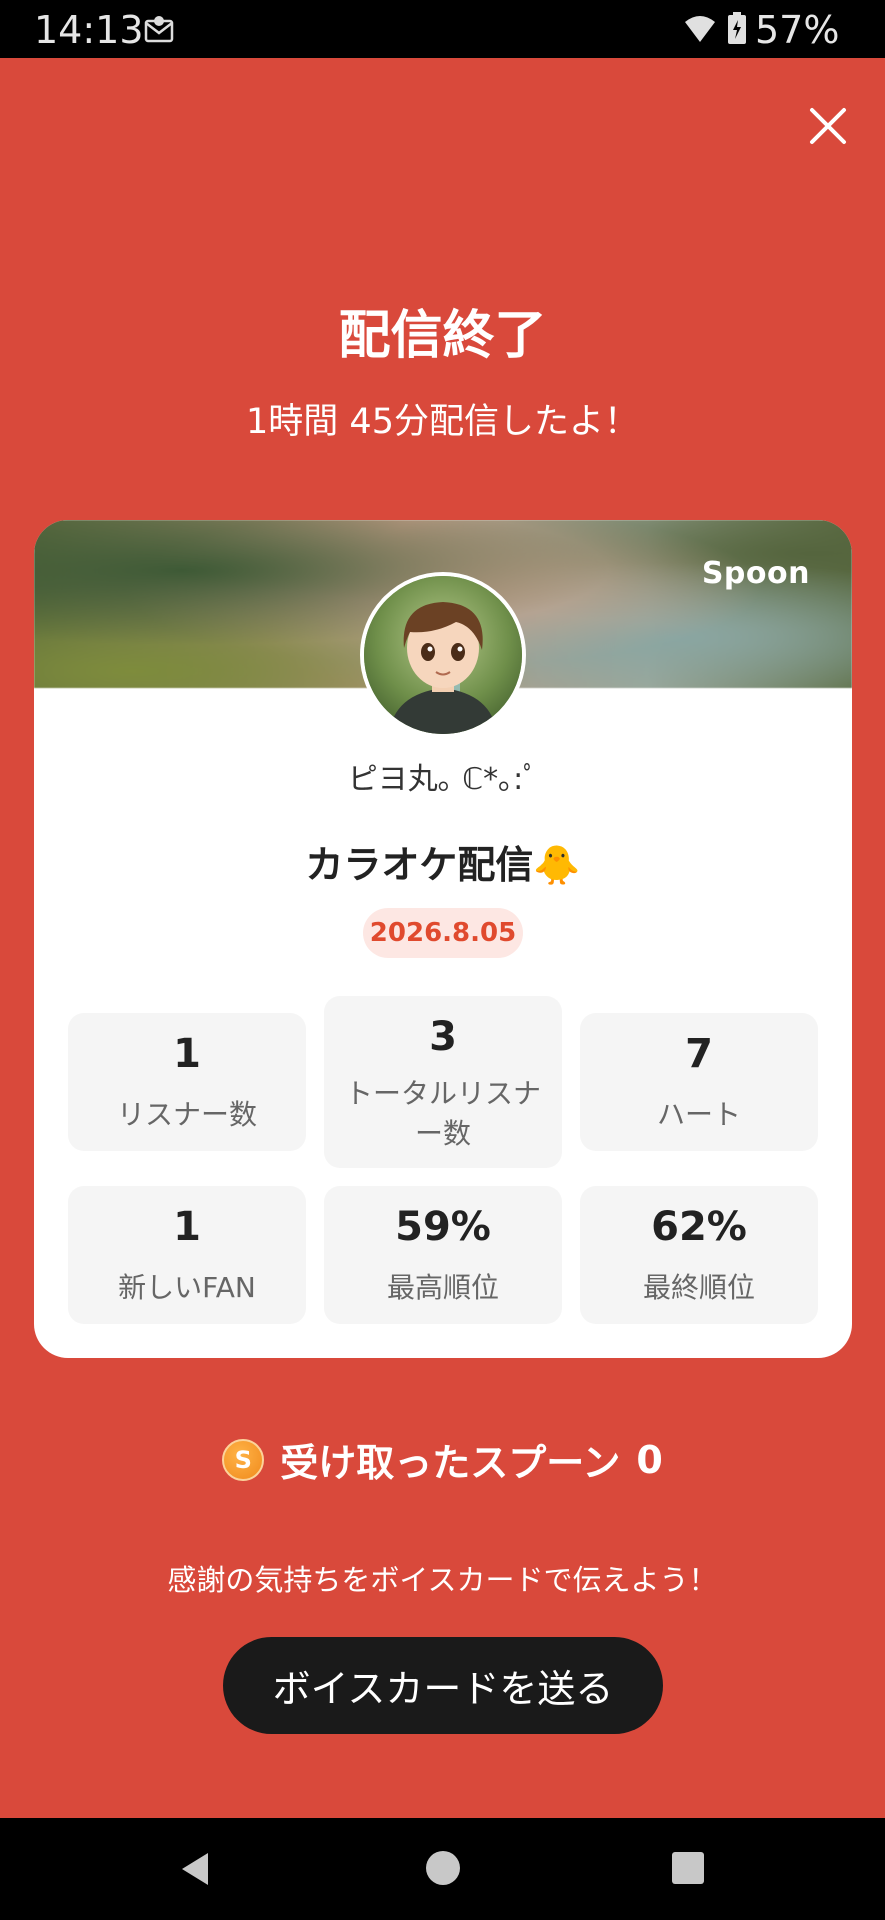 This screenshot has height=1920, width=885. Describe the element at coordinates (698, 1114) in the screenshot. I see `stat-label: ハート` at that location.